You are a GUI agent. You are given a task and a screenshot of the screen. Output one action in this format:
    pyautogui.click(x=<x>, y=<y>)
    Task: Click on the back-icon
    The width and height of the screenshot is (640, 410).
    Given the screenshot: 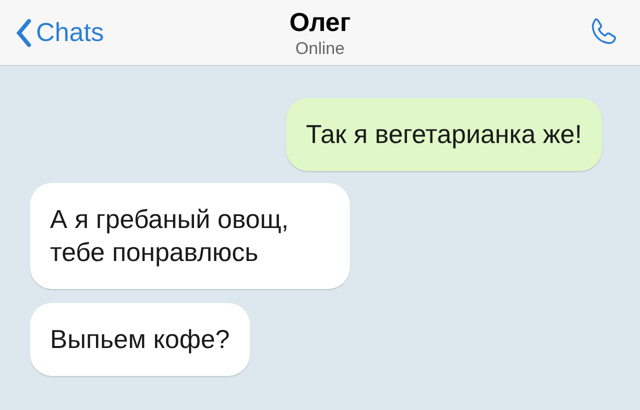 What is the action you would take?
    pyautogui.click(x=24, y=33)
    